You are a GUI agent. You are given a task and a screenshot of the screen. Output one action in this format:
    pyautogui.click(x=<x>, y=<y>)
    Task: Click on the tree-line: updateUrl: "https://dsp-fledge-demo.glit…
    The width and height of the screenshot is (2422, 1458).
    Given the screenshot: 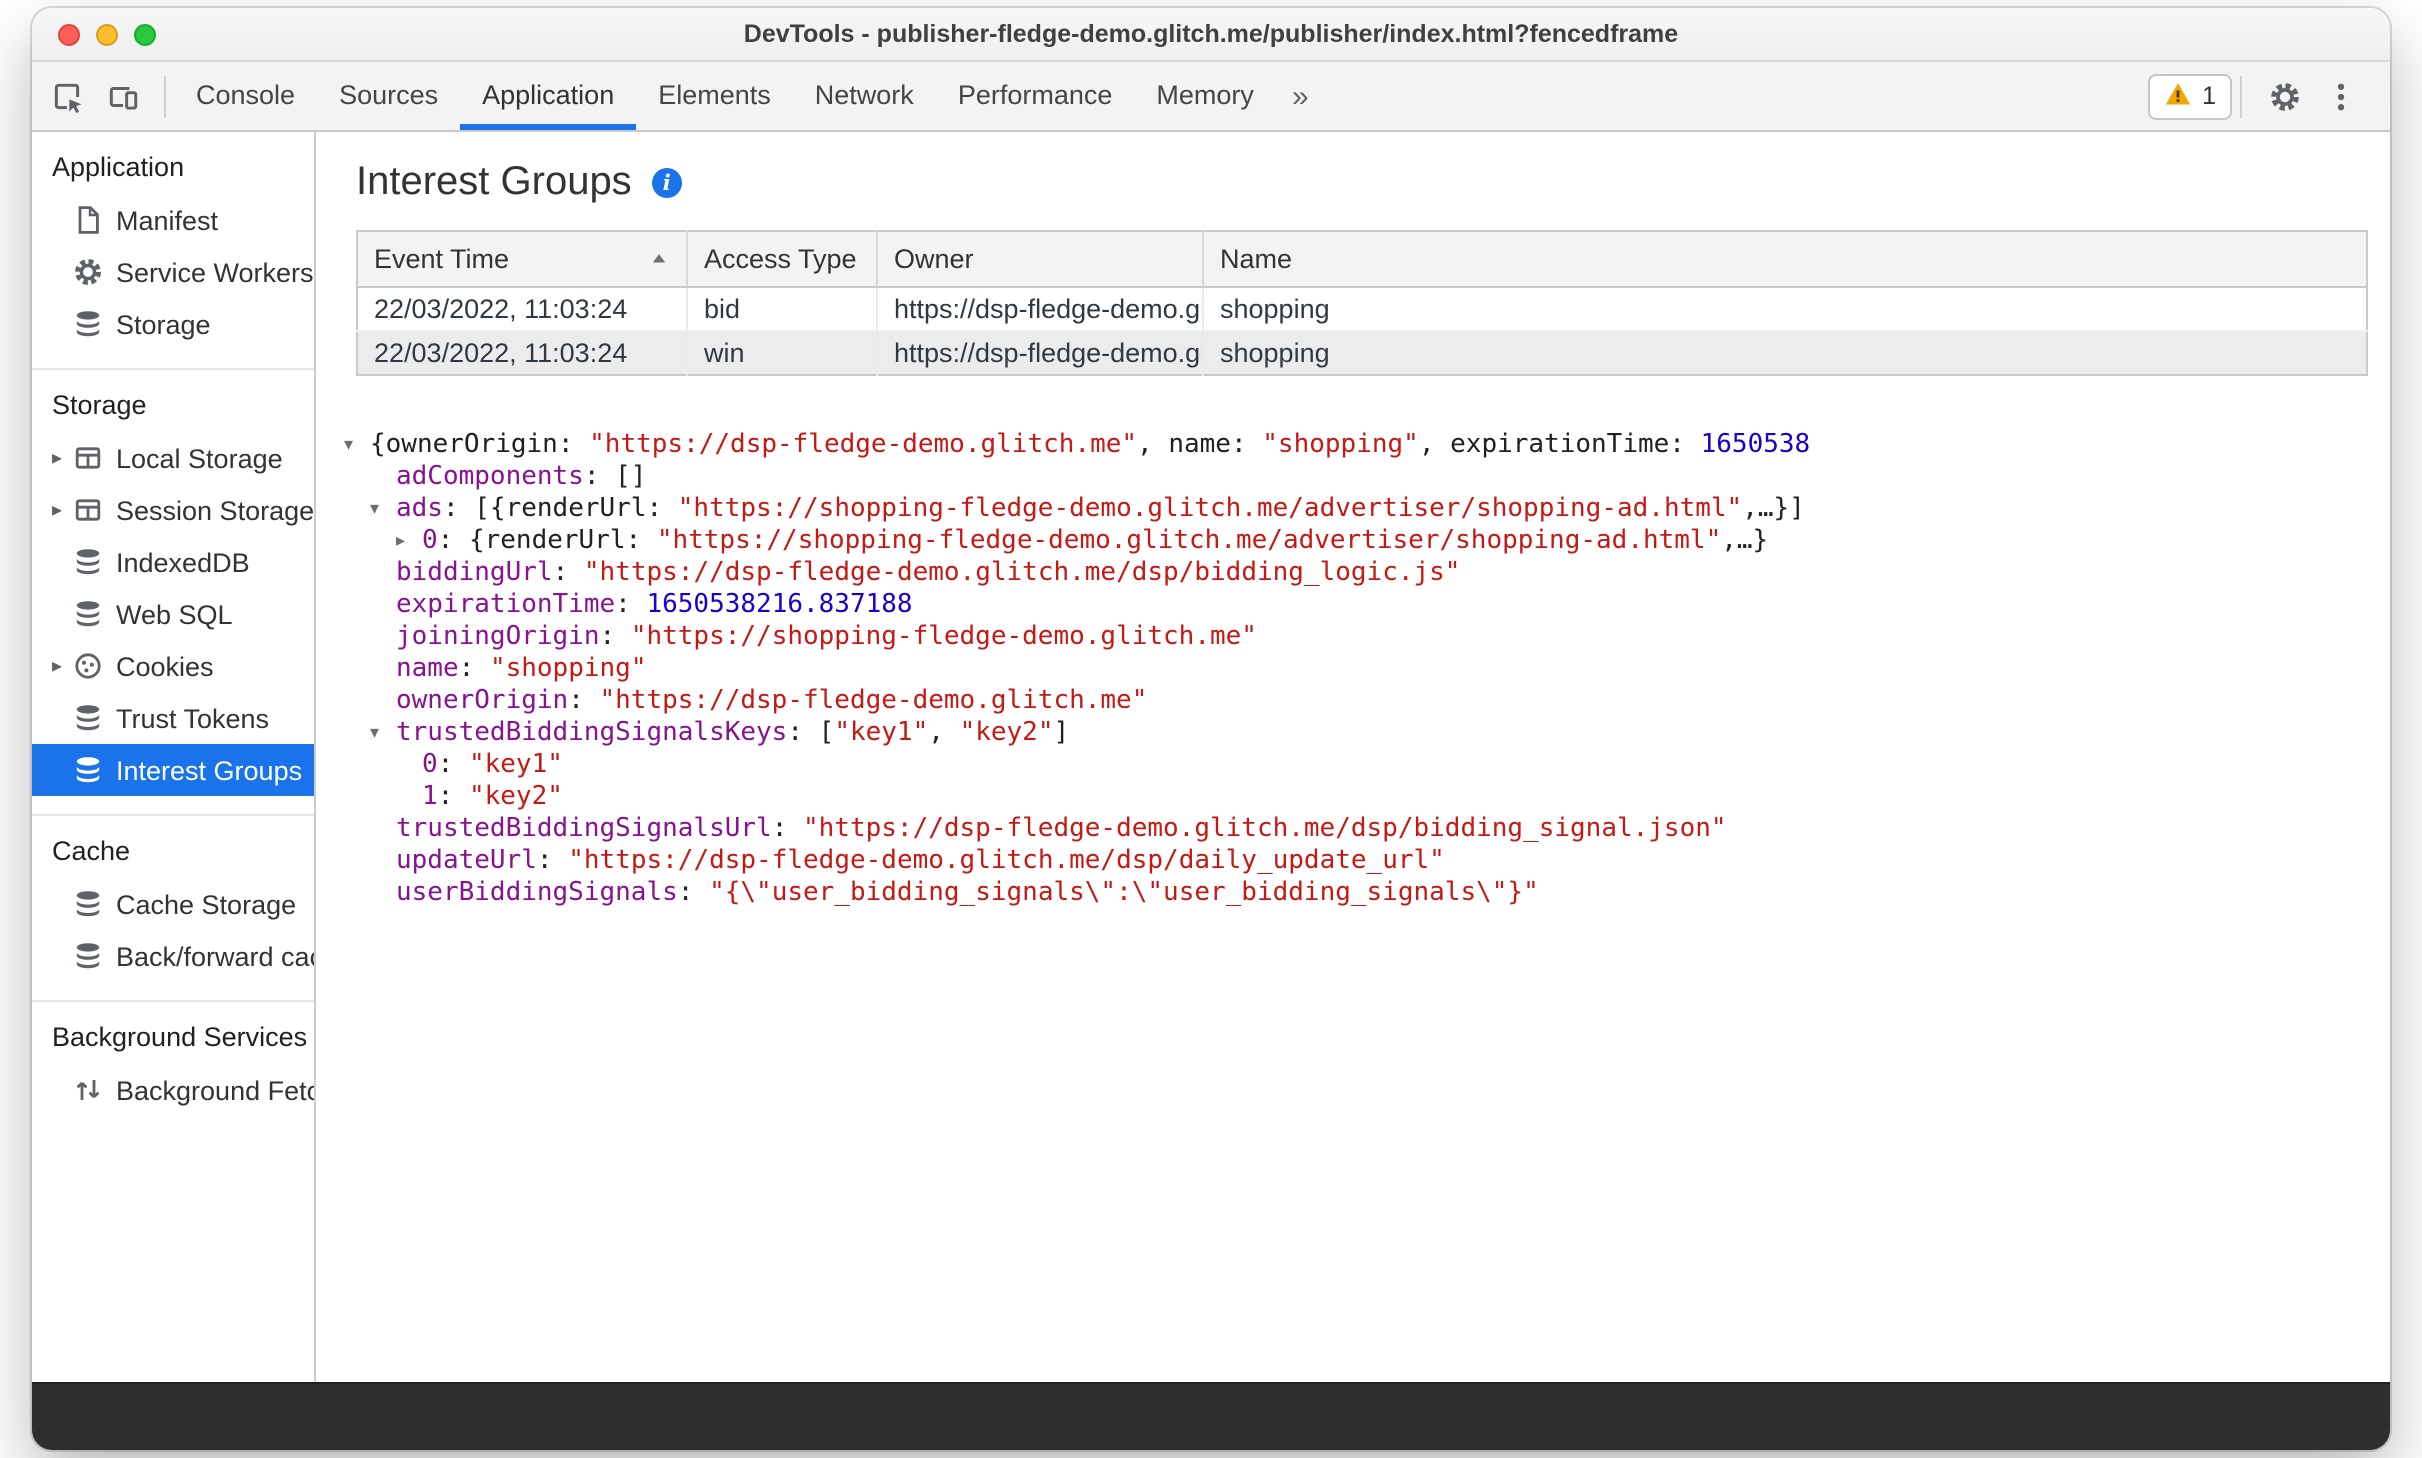 What is the action you would take?
    pyautogui.click(x=1359, y=862)
    